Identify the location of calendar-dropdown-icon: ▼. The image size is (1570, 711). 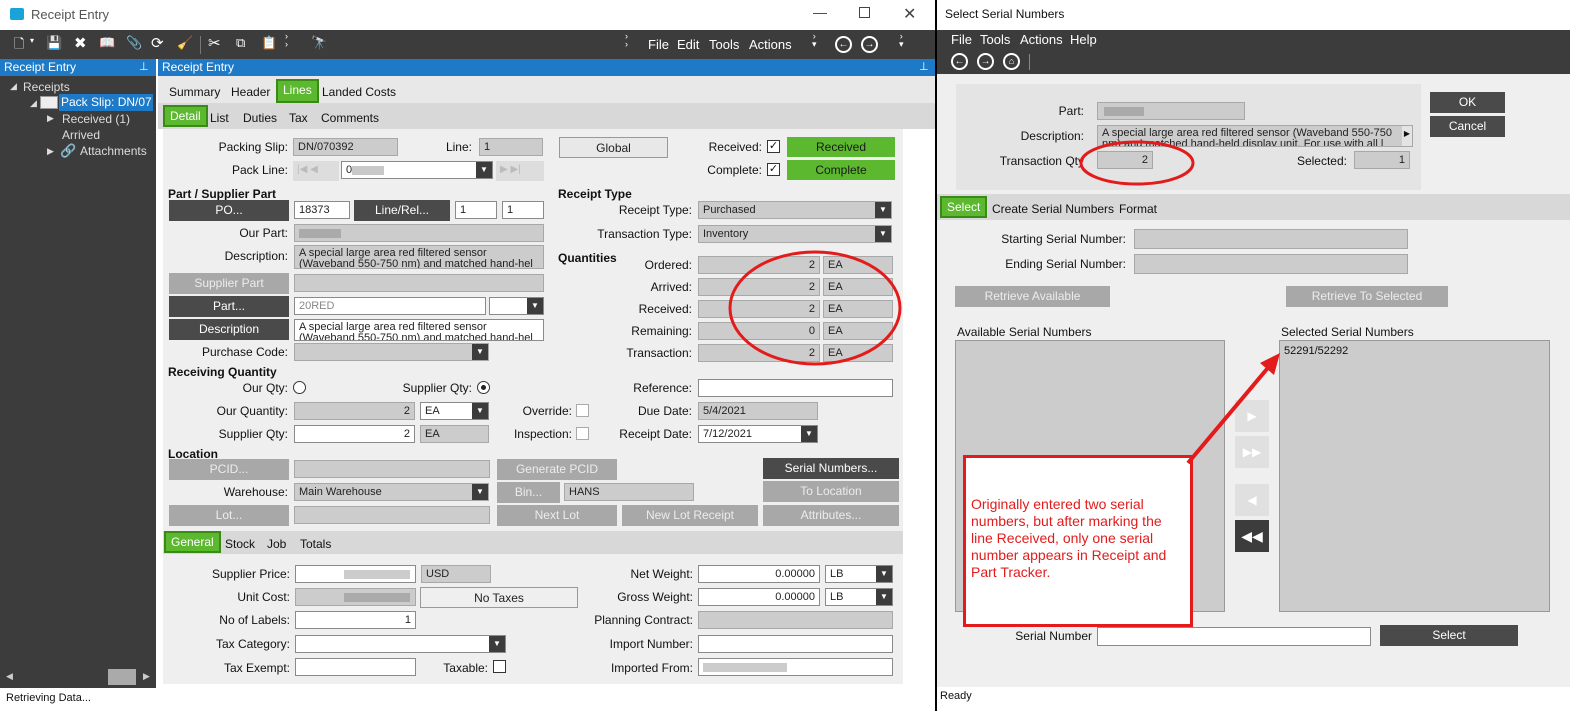
(809, 434).